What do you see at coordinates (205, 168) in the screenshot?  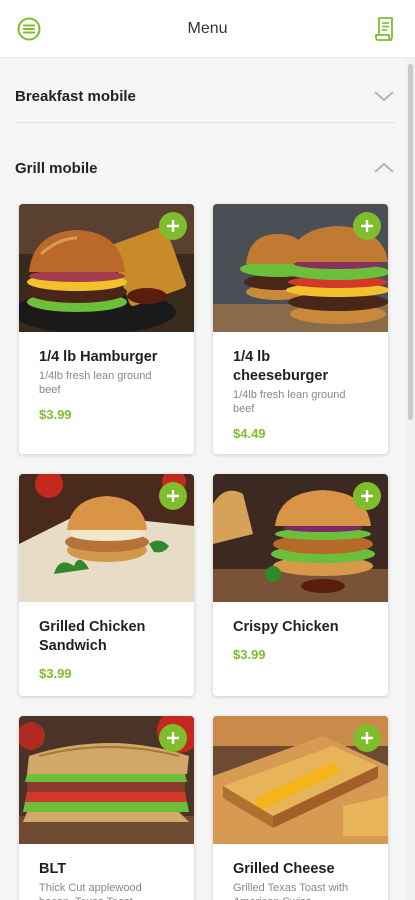 I see `section-header-grill: Grill mobile` at bounding box center [205, 168].